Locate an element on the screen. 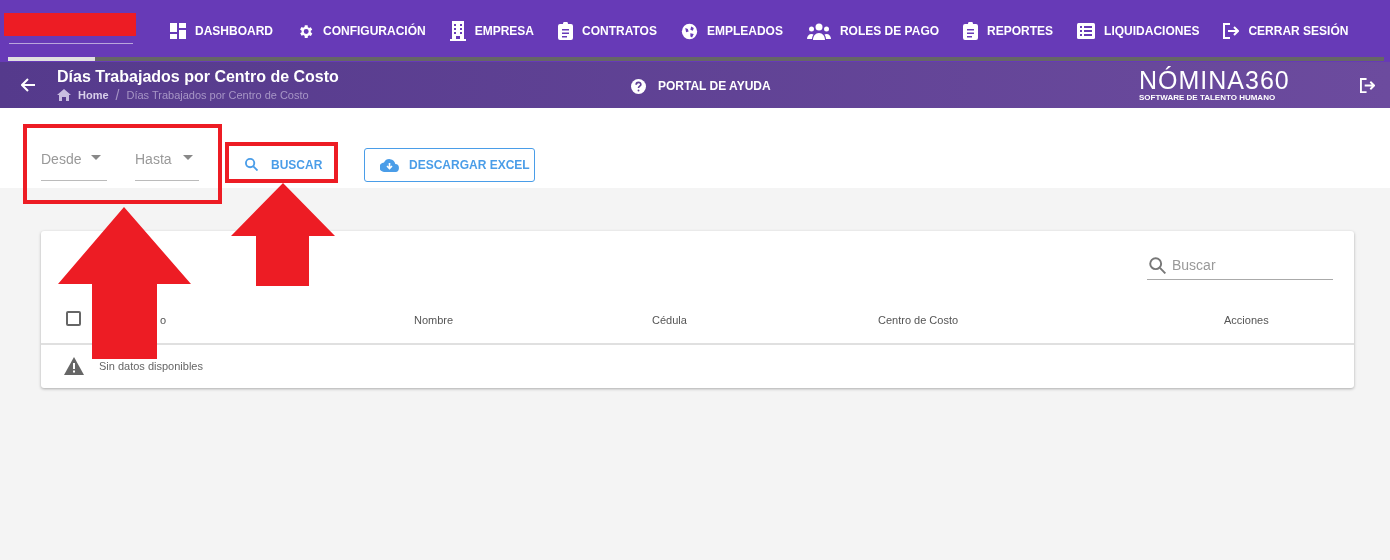 This screenshot has width=1390, height=560. globe-icon is located at coordinates (689, 31).